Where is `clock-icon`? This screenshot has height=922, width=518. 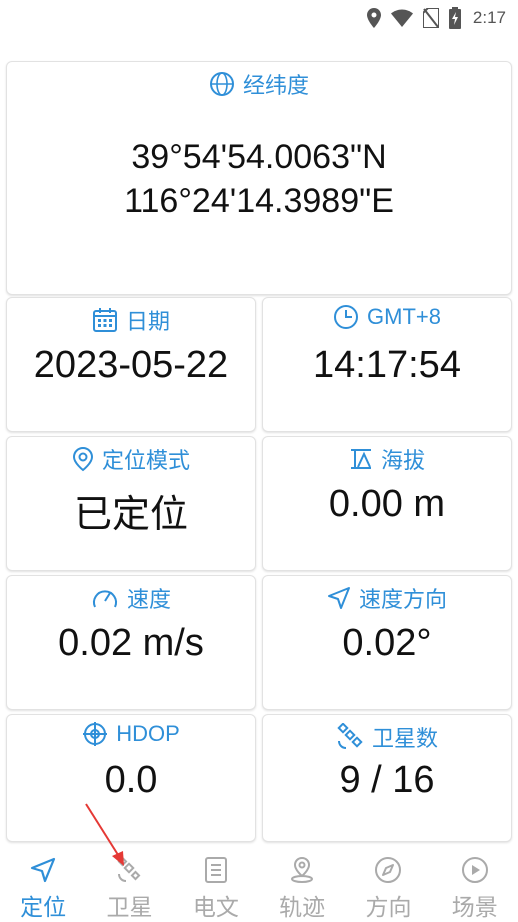 clock-icon is located at coordinates (346, 317).